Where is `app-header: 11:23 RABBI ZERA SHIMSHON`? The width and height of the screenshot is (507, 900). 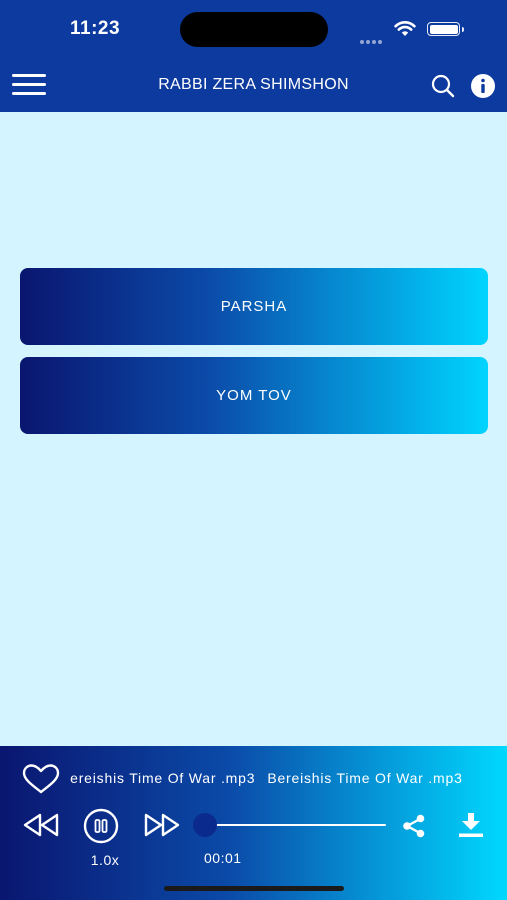
app-header: 11:23 RABBI ZERA SHIMSHON is located at coordinates (253, 56).